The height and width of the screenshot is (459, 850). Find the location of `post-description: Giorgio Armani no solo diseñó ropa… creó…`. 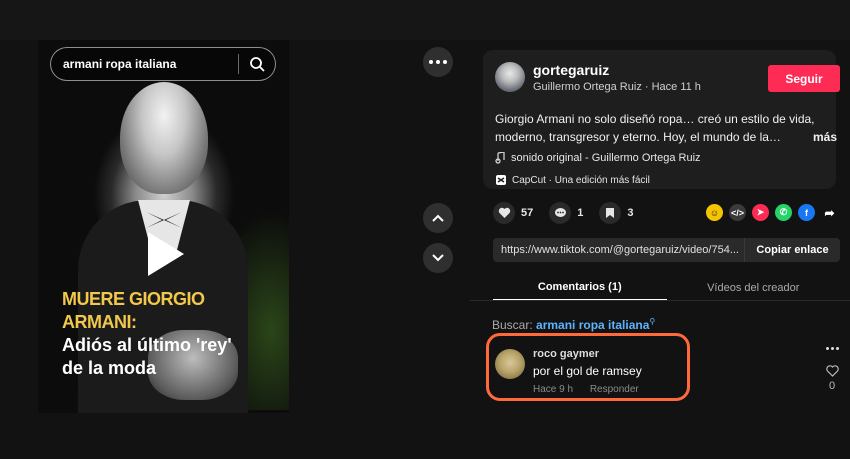

post-description: Giorgio Armani no solo diseñó ropa… creó… is located at coordinates (666, 128).